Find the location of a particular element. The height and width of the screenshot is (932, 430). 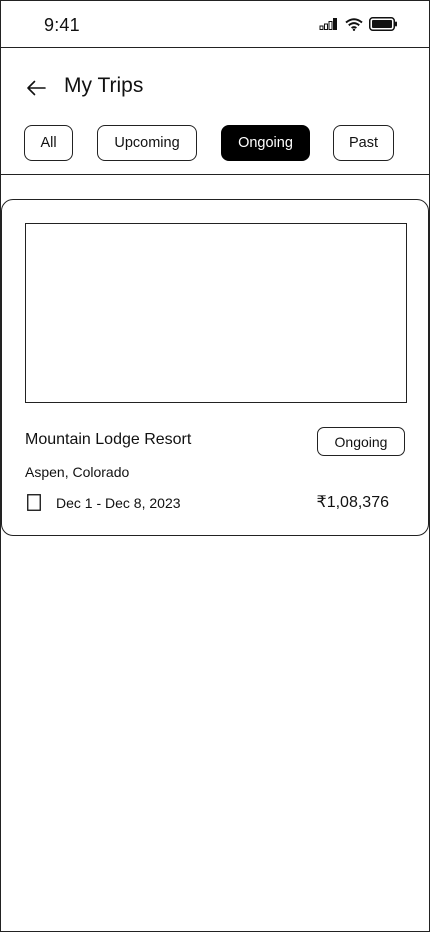

page-title: My Trips is located at coordinates (104, 85).